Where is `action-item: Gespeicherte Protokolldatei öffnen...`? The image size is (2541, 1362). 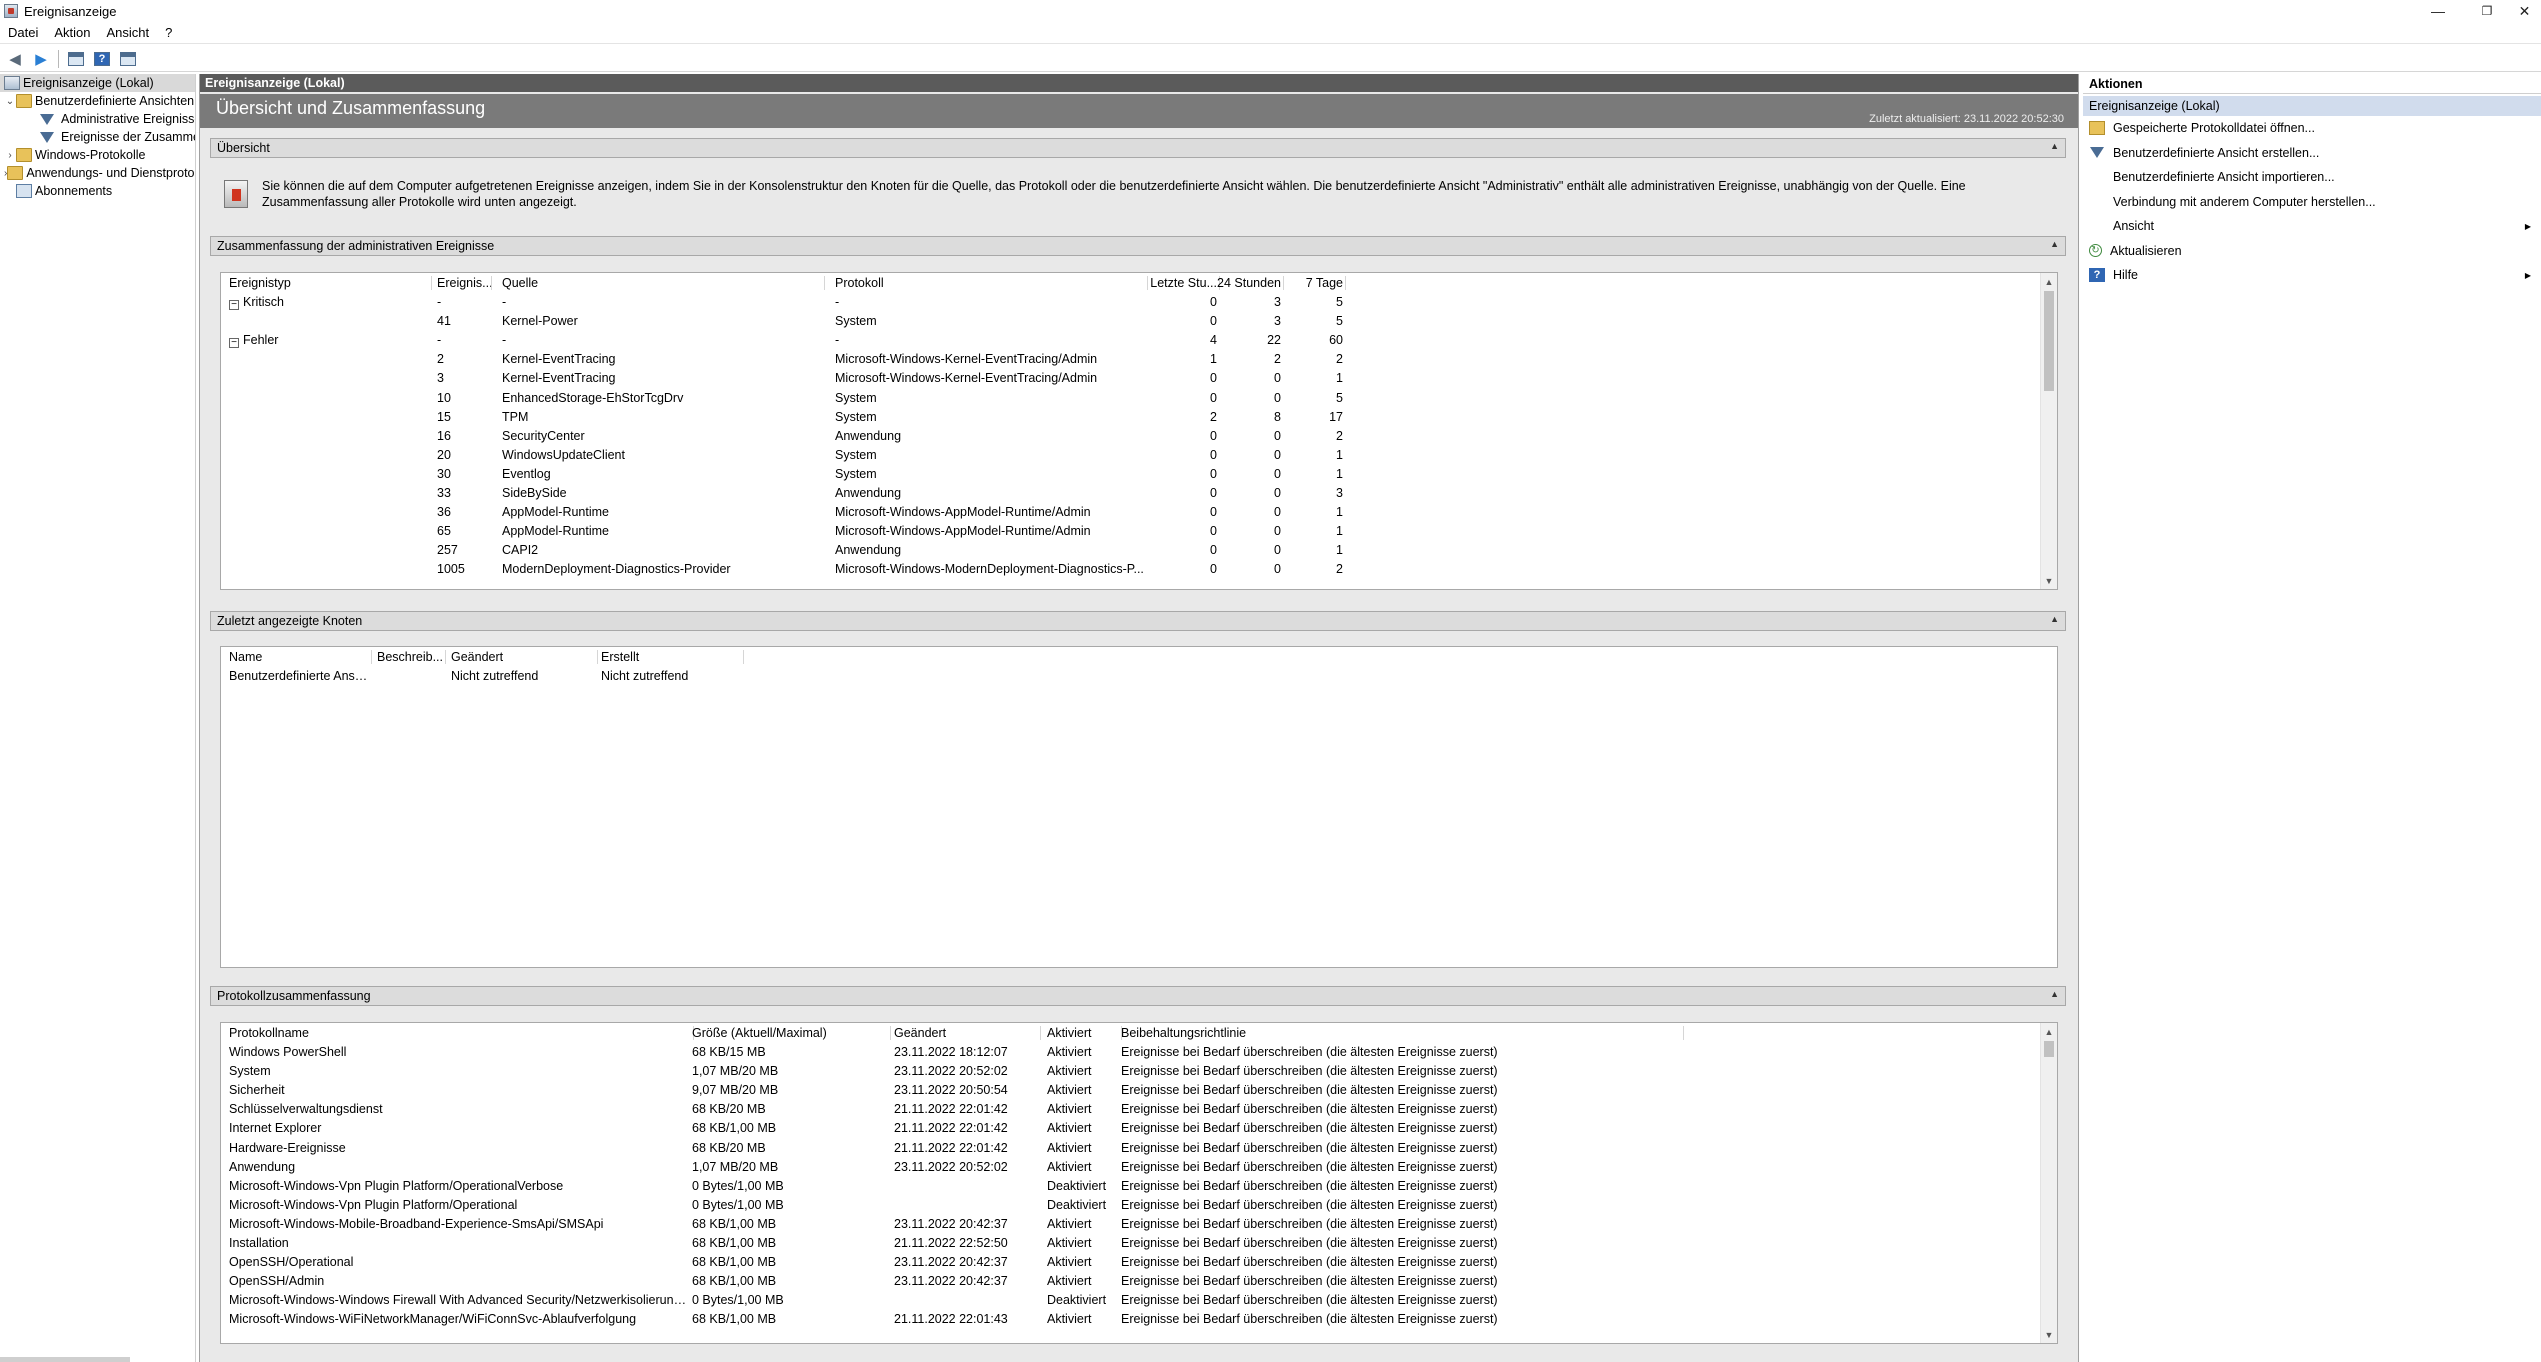 action-item: Gespeicherte Protokolldatei öffnen... is located at coordinates (2312, 128).